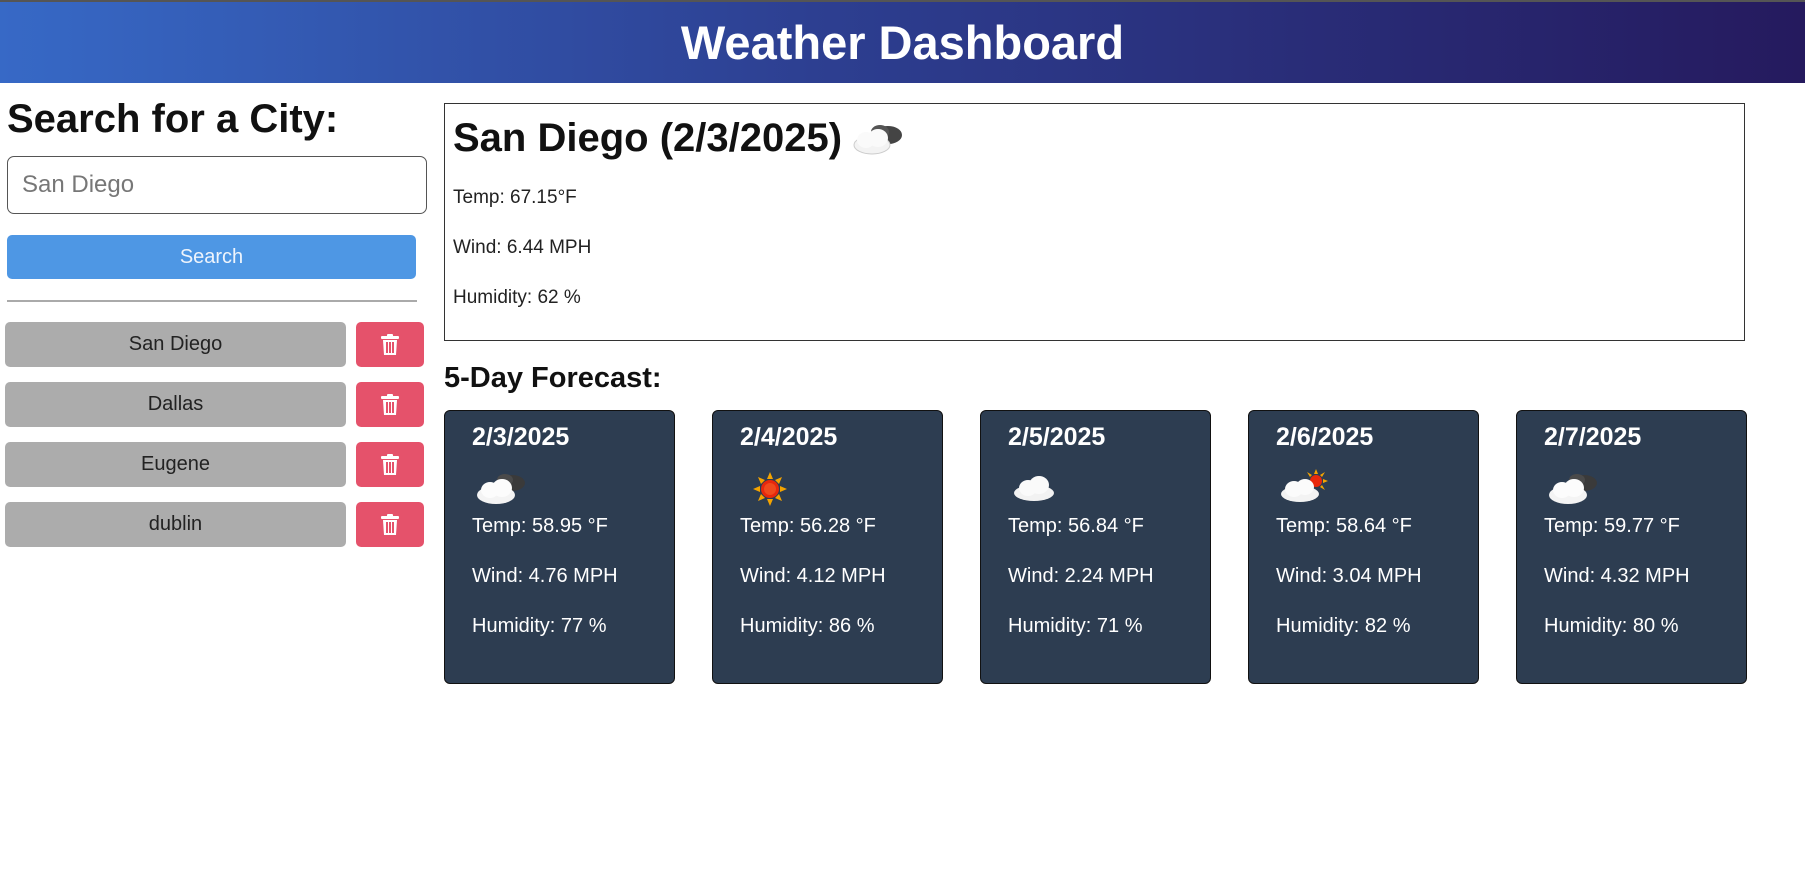 Image resolution: width=1805 pixels, height=875 pixels. I want to click on app-header: Weather Dashboard, so click(902, 42).